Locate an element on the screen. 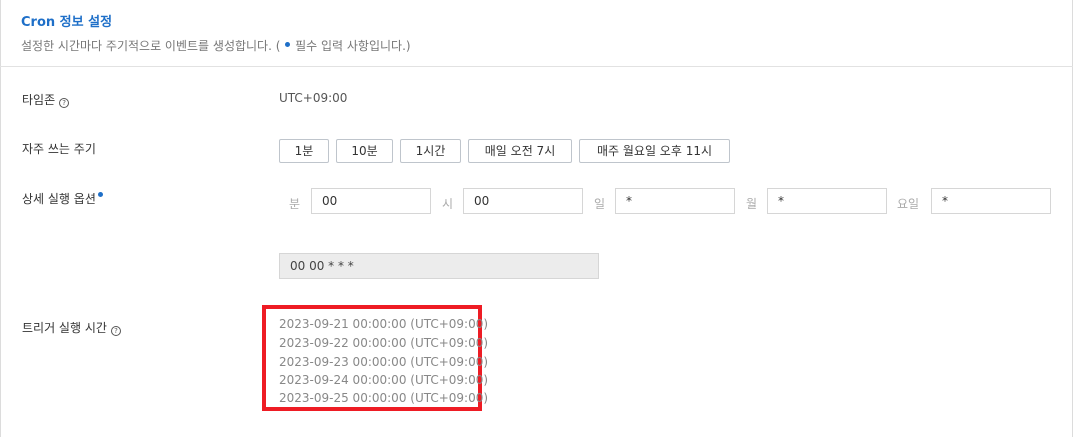 The height and width of the screenshot is (437, 1073). day-input: * is located at coordinates (675, 201).